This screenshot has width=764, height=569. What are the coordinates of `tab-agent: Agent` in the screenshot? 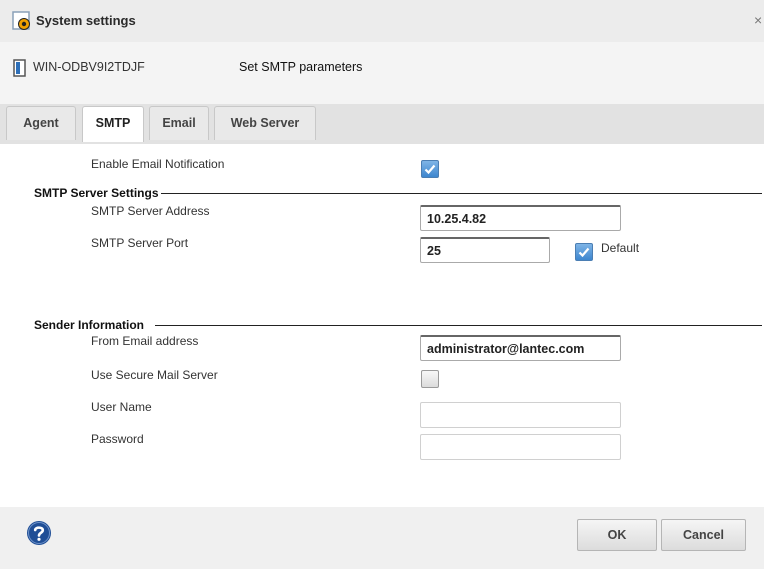 It's located at (41, 123).